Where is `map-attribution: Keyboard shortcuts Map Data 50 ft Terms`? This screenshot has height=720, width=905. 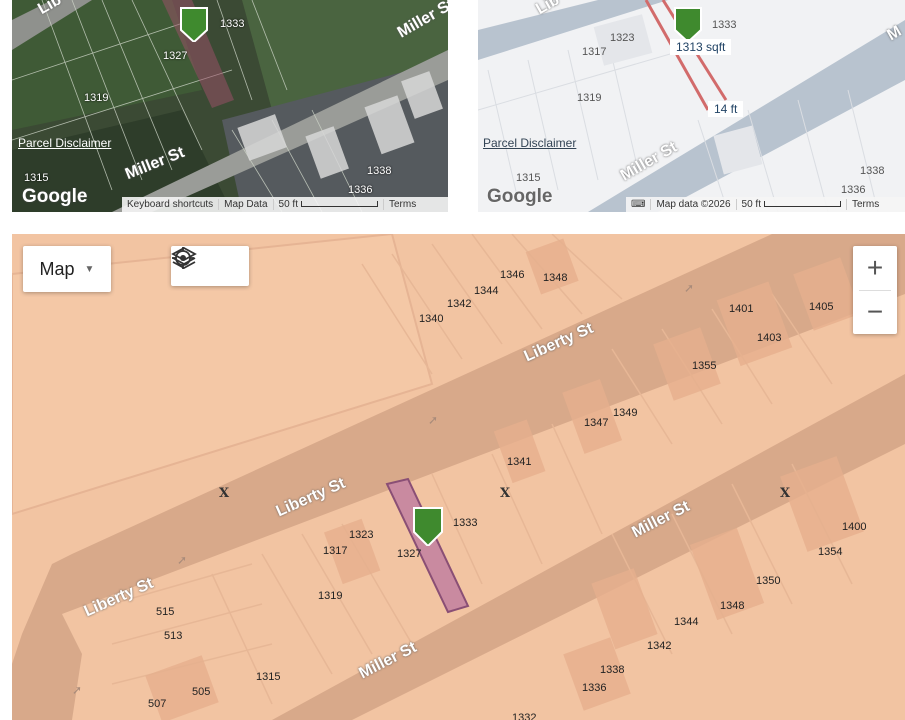
map-attribution: Keyboard shortcuts Map Data 50 ft Terms is located at coordinates (285, 204).